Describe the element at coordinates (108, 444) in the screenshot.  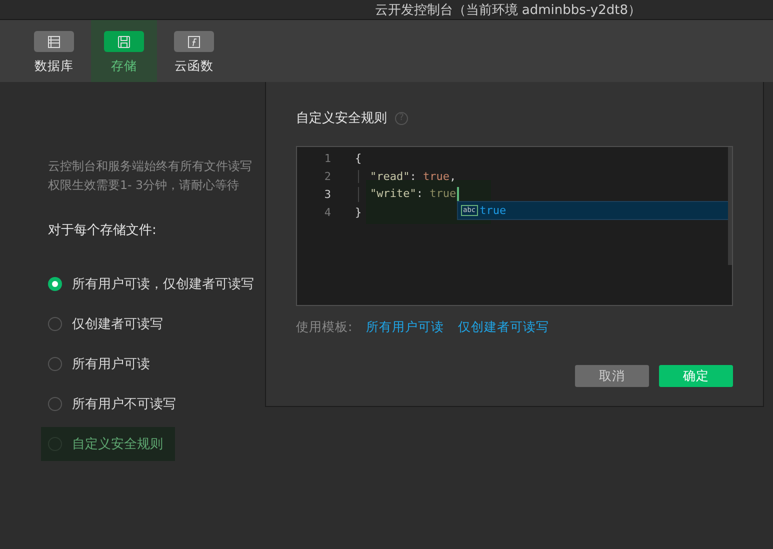
I see `radio-option: 自定义安全规则` at that location.